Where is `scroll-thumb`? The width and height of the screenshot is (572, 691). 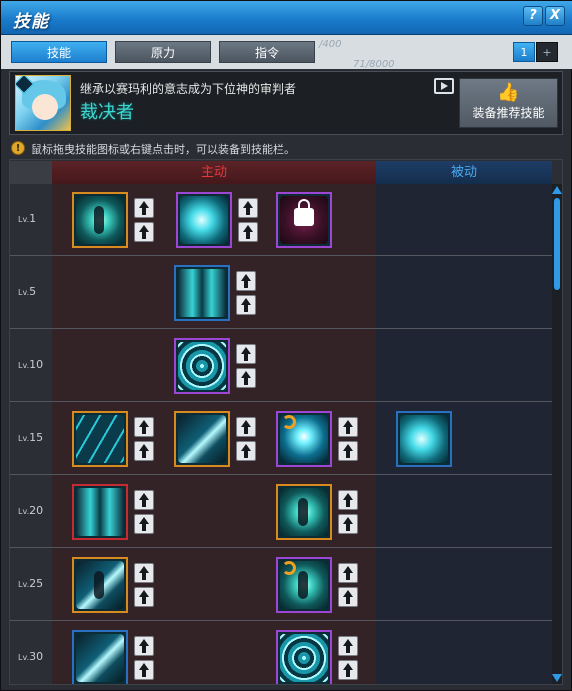 scroll-thumb is located at coordinates (557, 244).